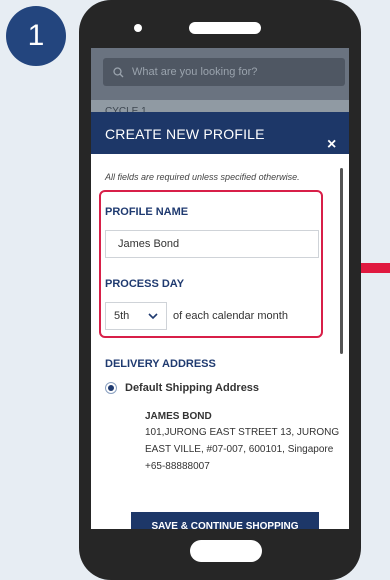  I want to click on profile-name-label: PROFILE NAME, so click(147, 212).